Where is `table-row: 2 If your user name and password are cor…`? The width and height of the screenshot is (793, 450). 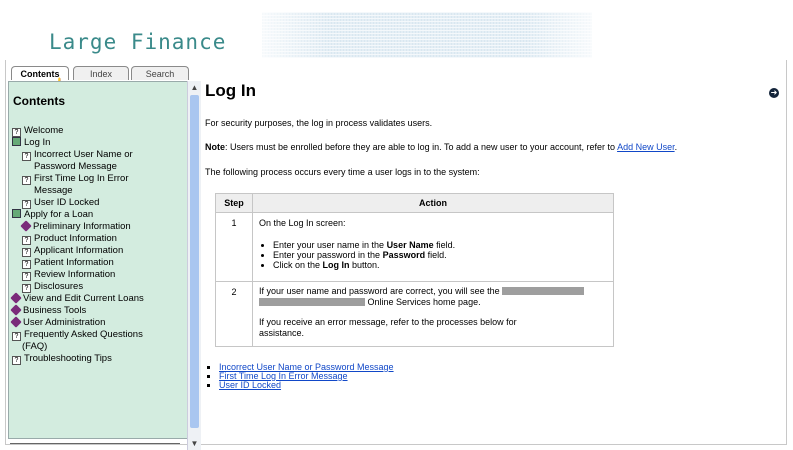 table-row: 2 If your user name and password are cor… is located at coordinates (414, 314).